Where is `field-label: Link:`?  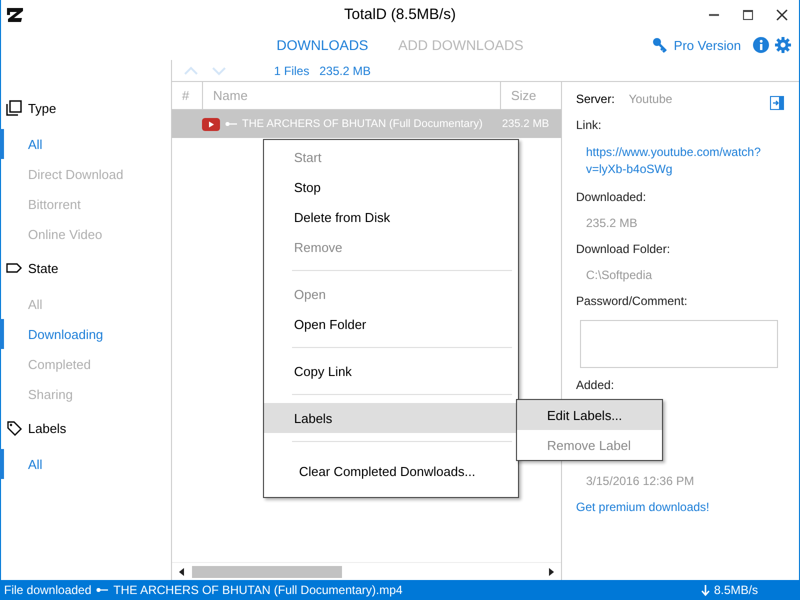
field-label: Link: is located at coordinates (589, 125).